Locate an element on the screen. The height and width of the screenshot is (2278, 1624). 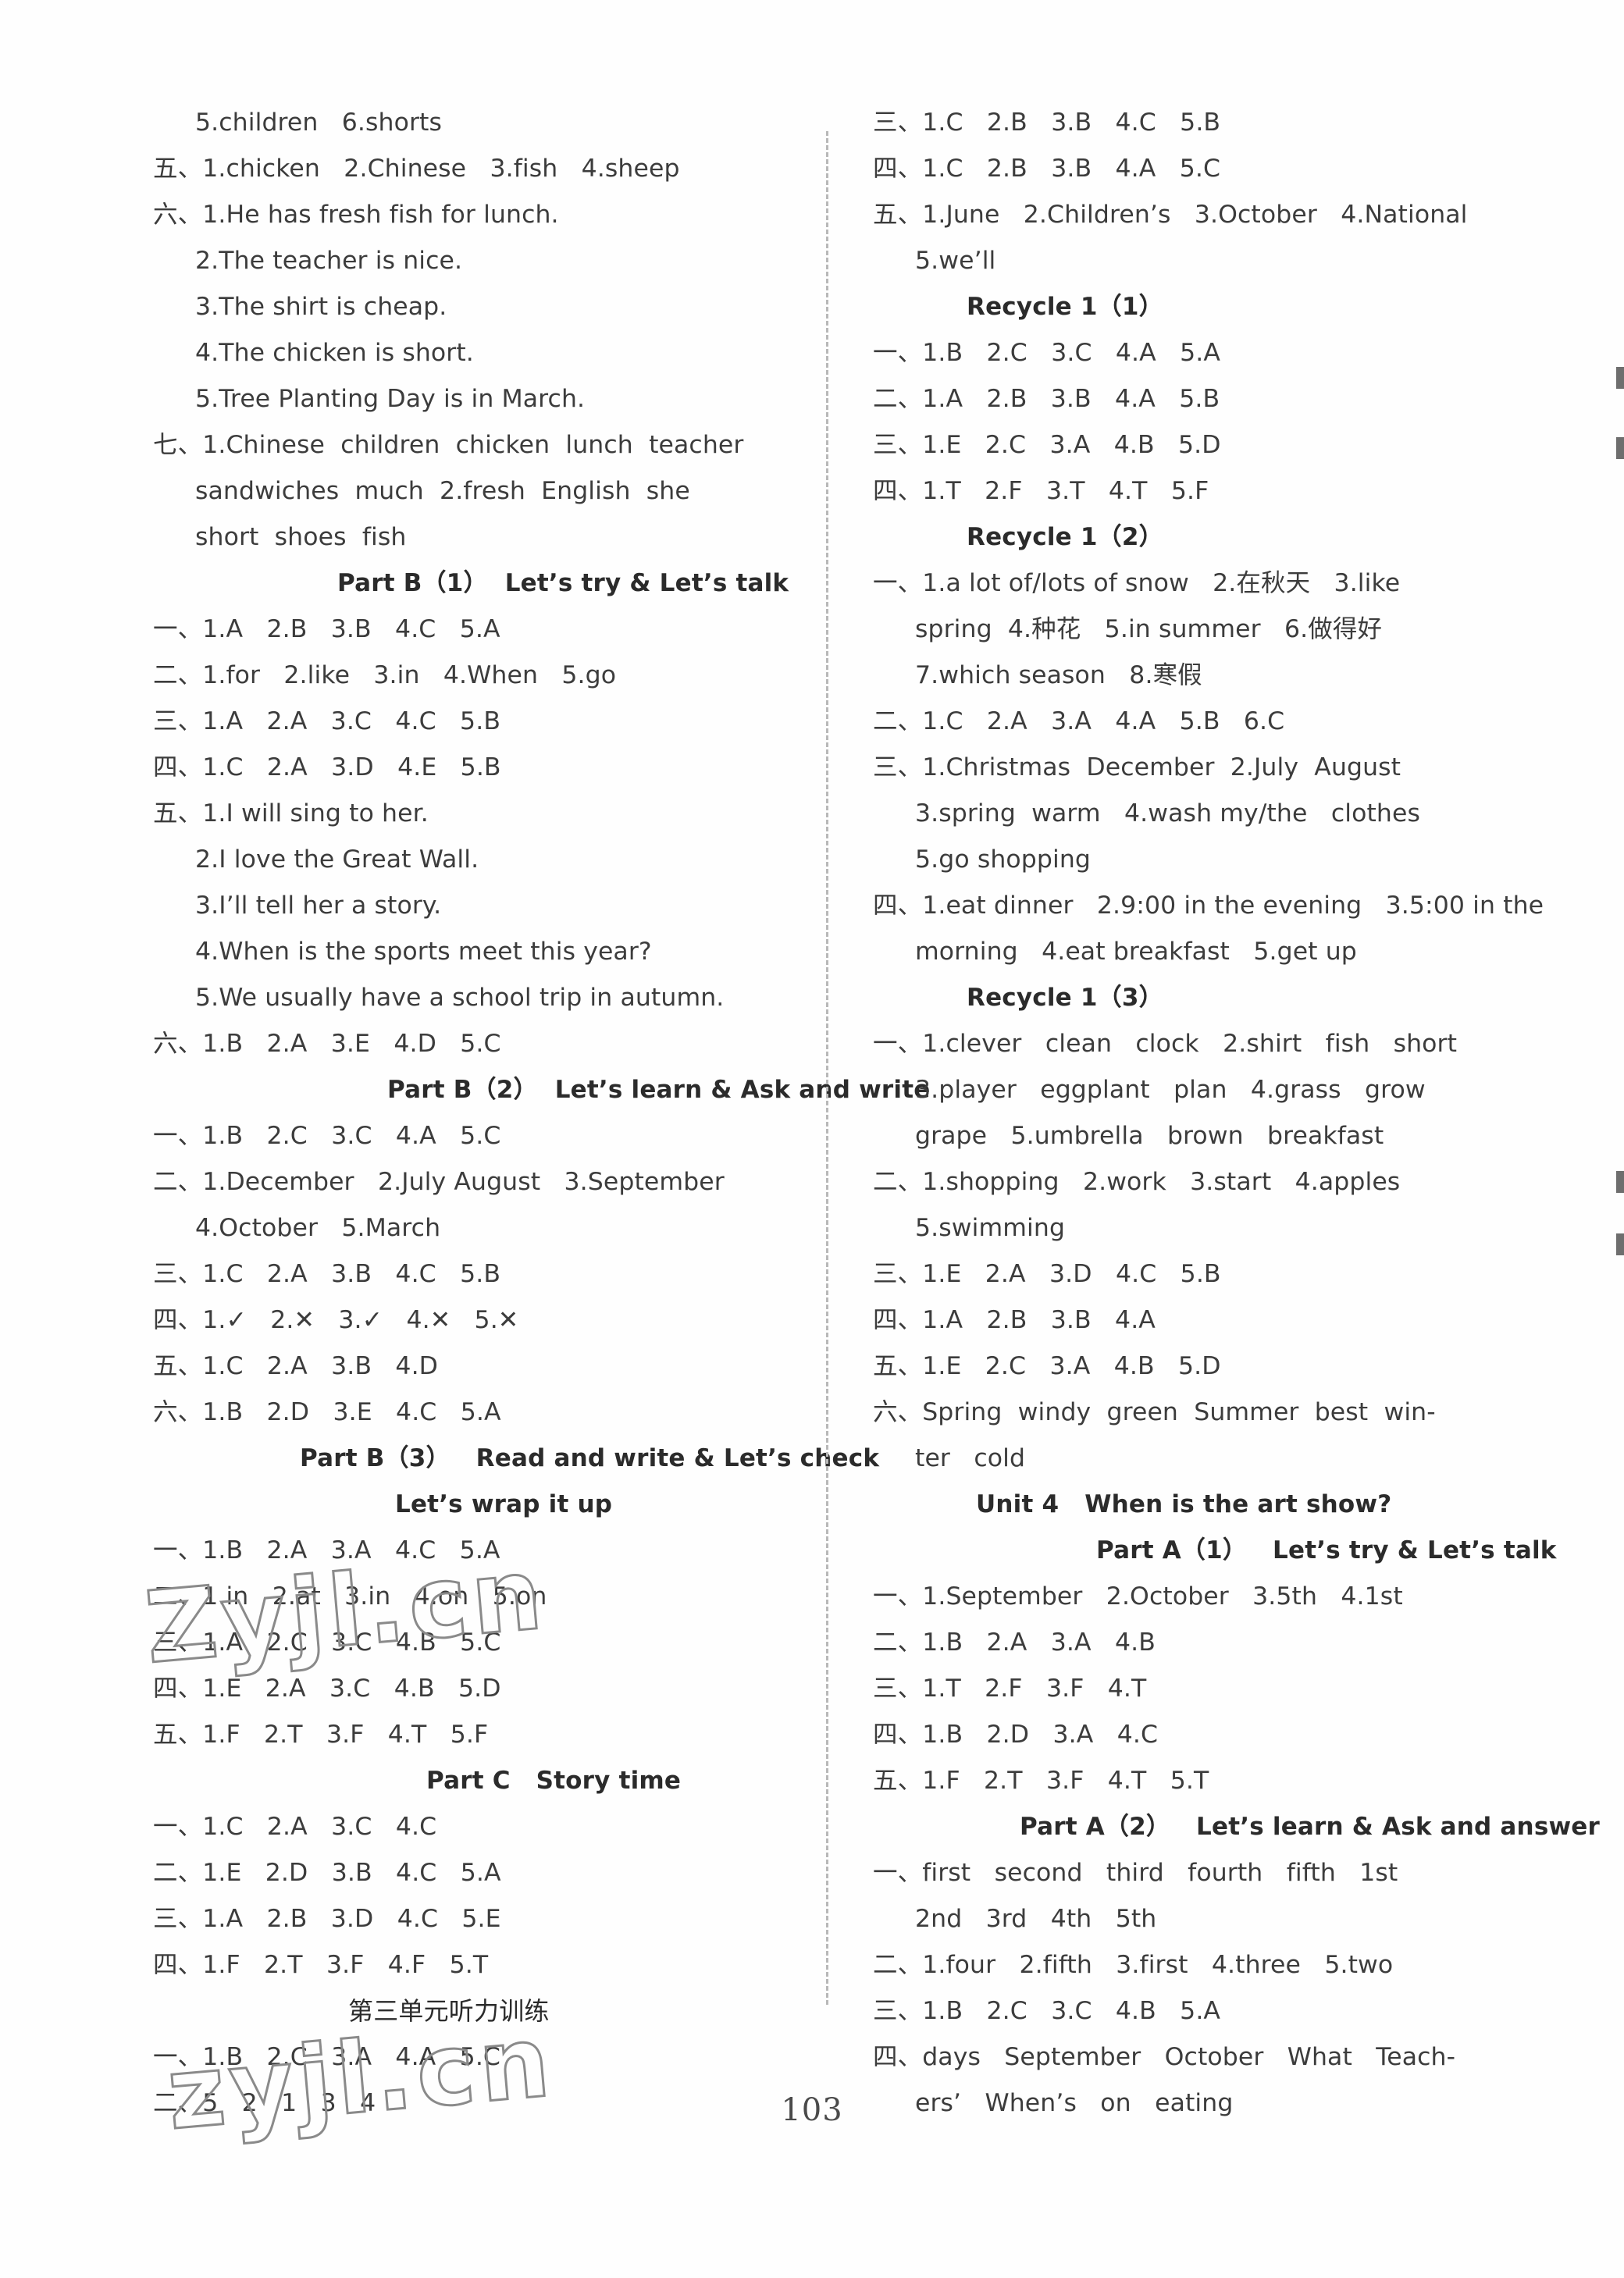
column-divider-dashed-rule is located at coordinates (827, 1068).